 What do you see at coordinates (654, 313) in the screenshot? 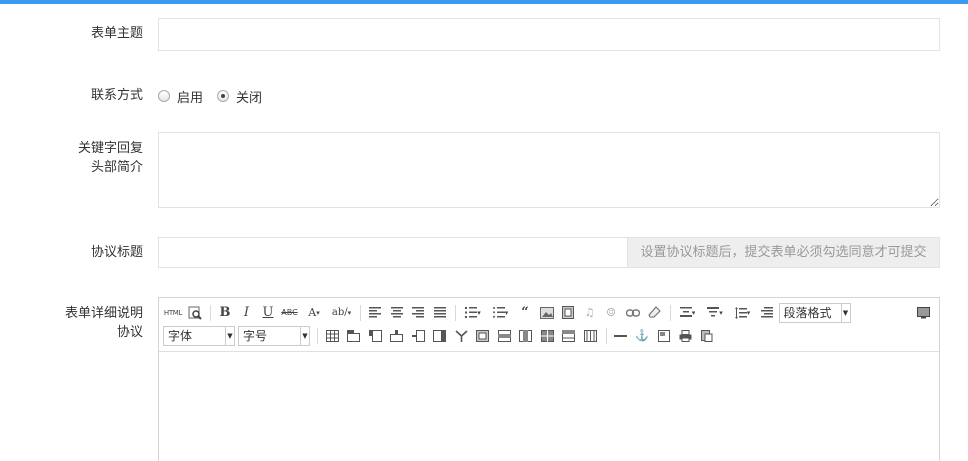
I see `eraser-icon` at bounding box center [654, 313].